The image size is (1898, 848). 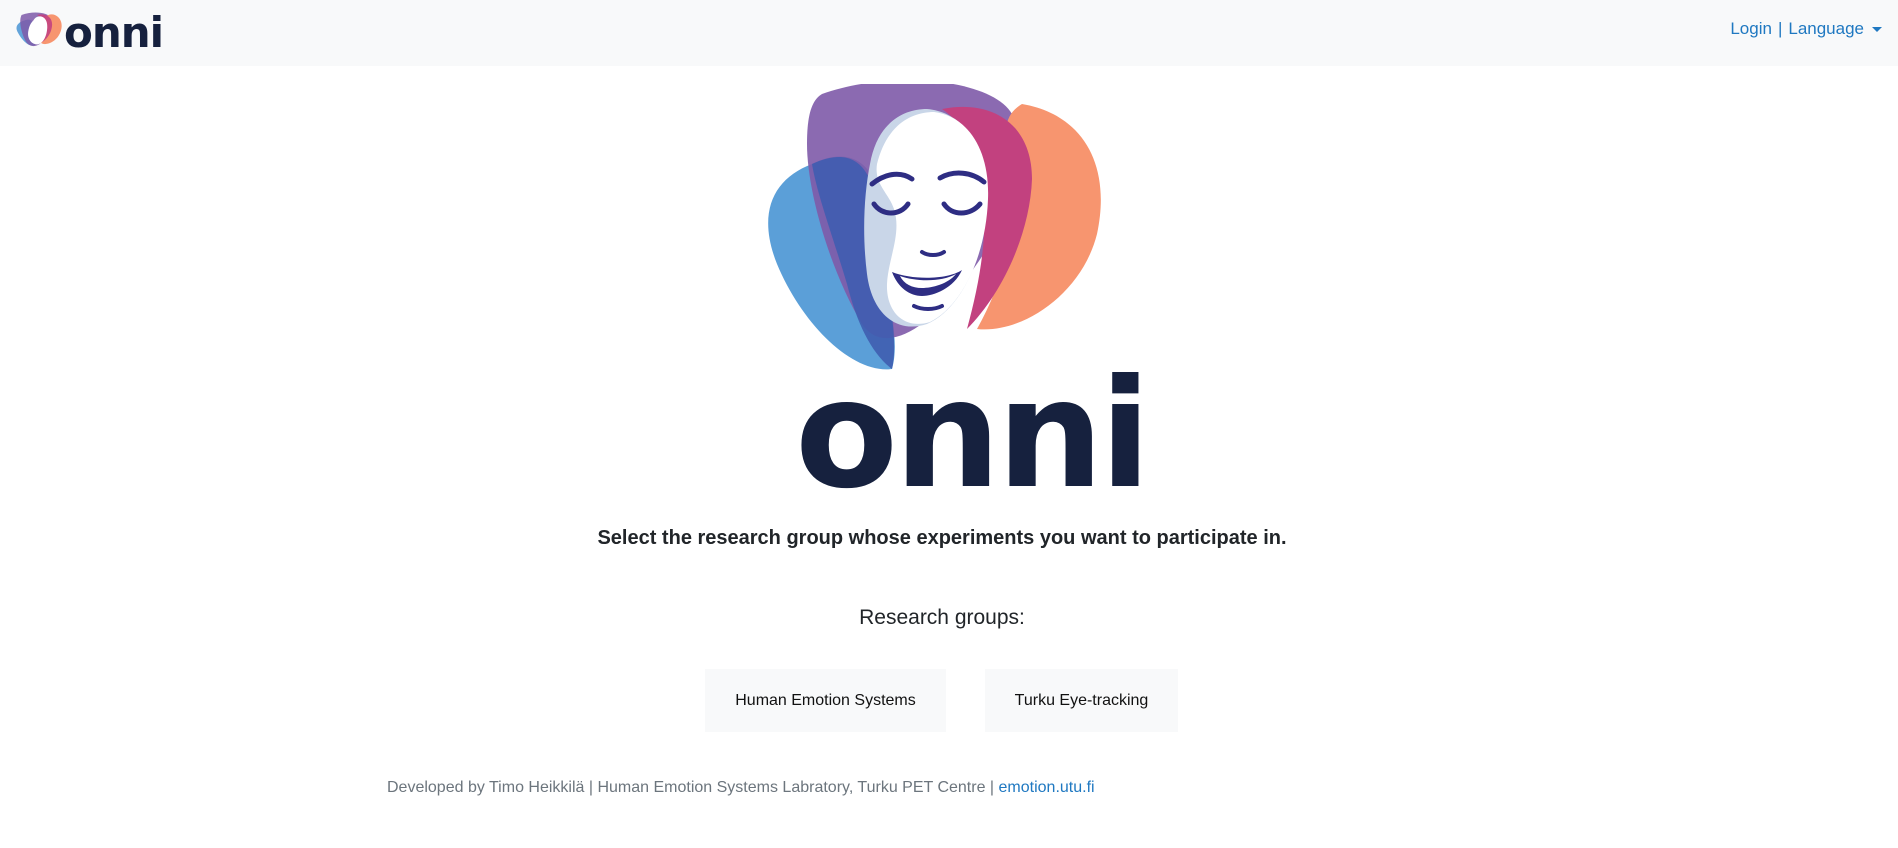 I want to click on footer-link: emotion.utu.fi, so click(x=1047, y=787).